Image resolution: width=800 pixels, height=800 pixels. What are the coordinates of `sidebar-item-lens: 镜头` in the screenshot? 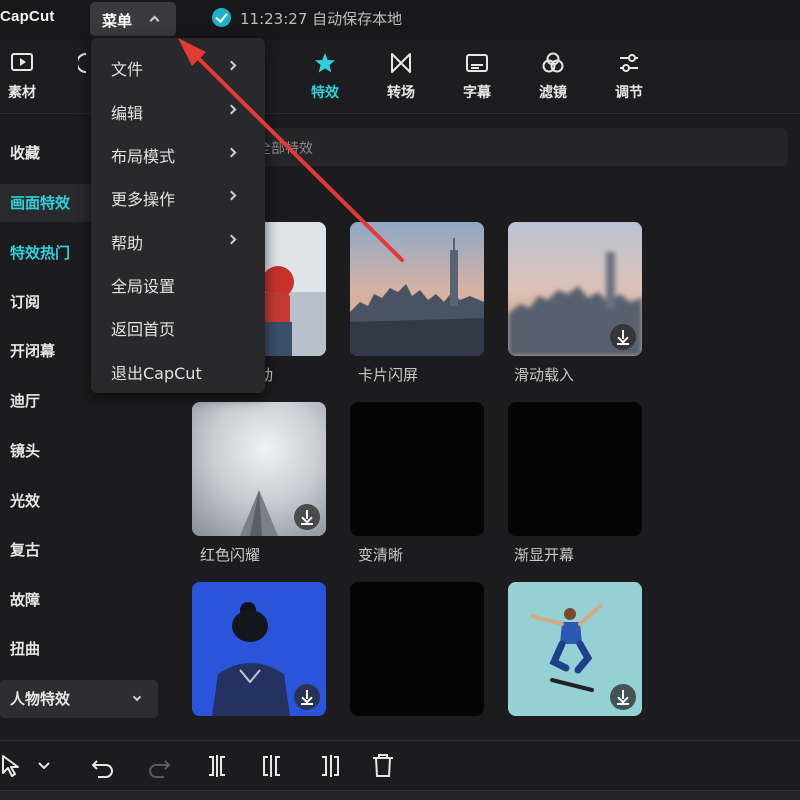 It's located at (80, 451).